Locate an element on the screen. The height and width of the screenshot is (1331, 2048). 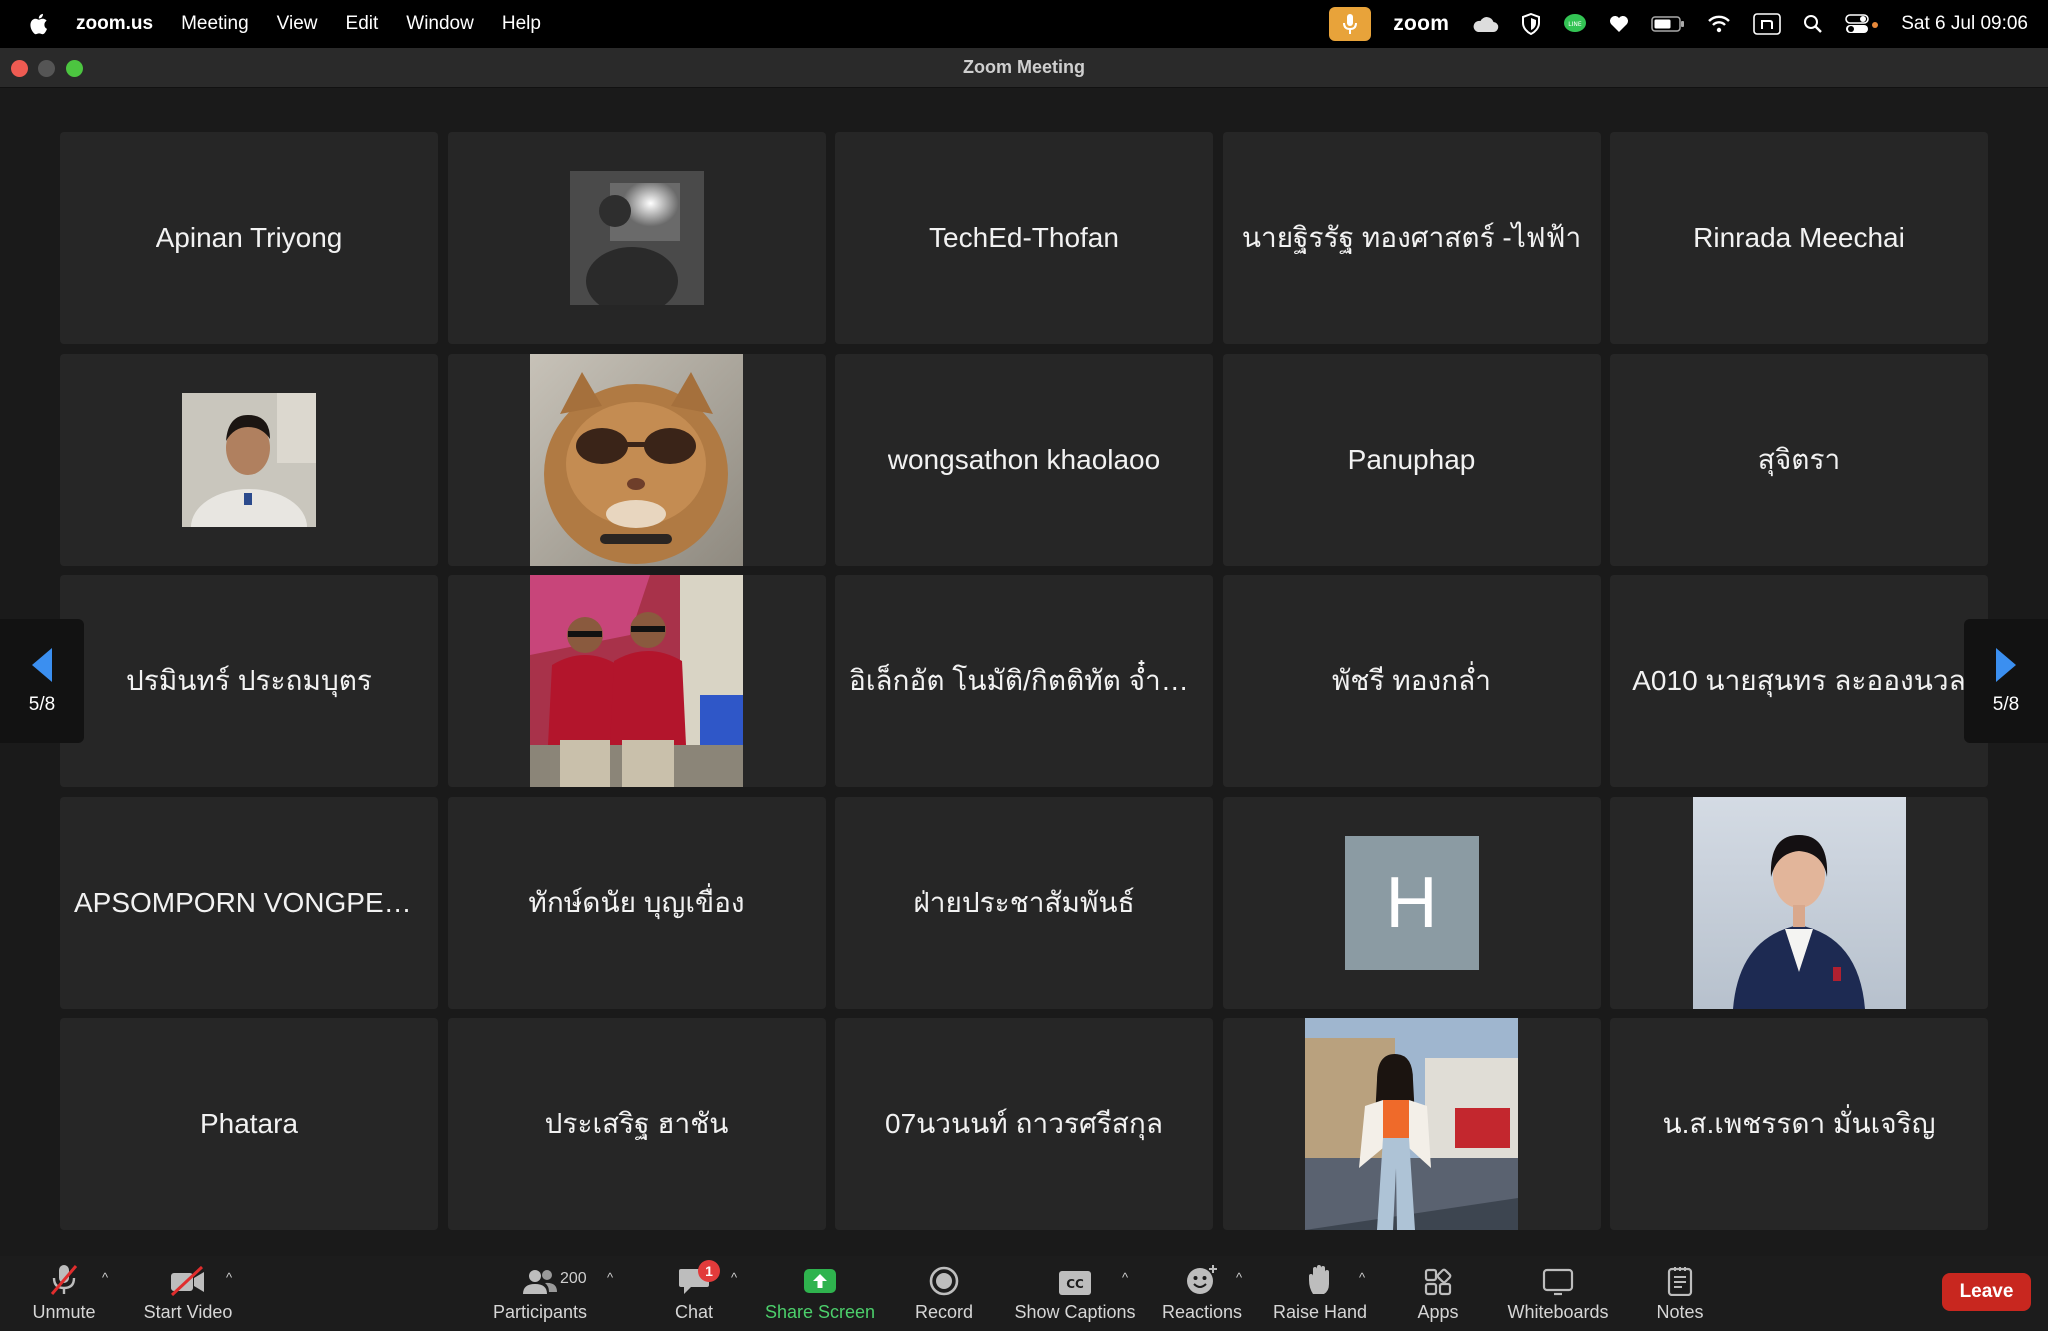
menu-app-name: zoom.us is located at coordinates (114, 24).